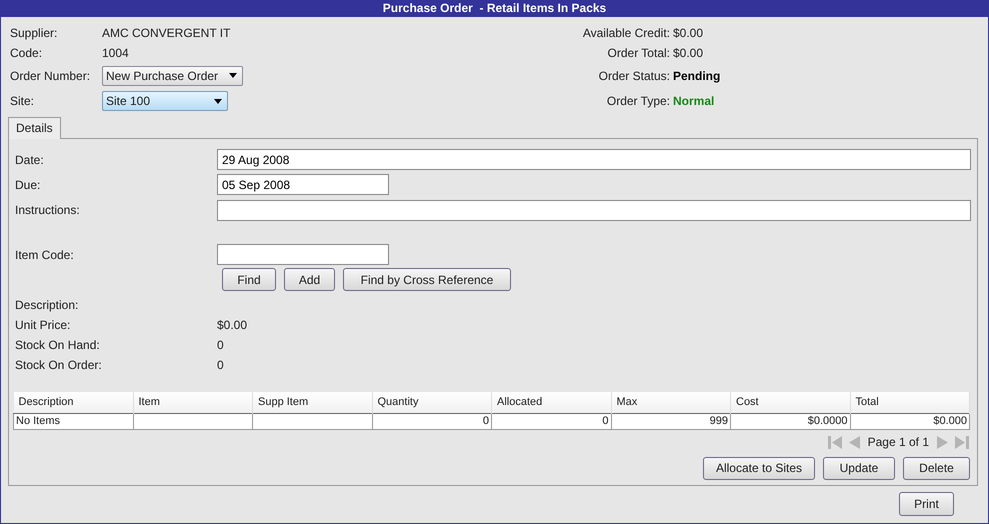 The width and height of the screenshot is (989, 524). What do you see at coordinates (73, 421) in the screenshot?
I see `table-cell: No Items` at bounding box center [73, 421].